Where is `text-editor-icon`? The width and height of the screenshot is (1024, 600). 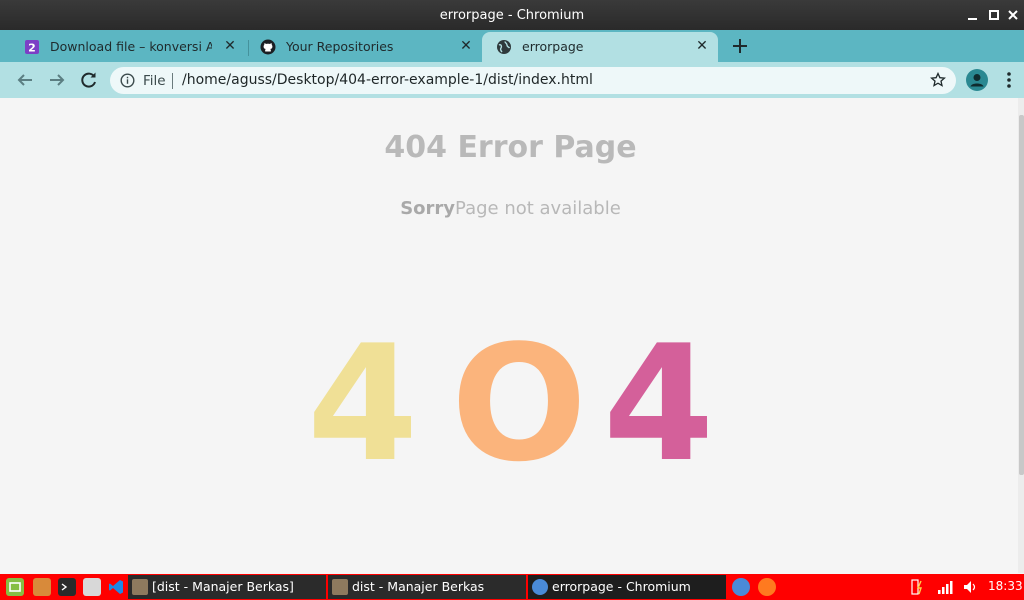 text-editor-icon is located at coordinates (92, 587).